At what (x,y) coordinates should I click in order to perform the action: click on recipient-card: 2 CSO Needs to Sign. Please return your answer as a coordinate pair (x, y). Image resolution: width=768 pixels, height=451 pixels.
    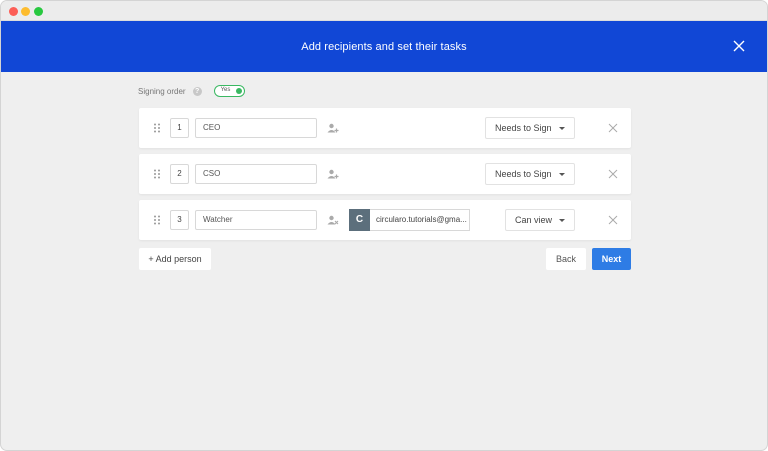
    Looking at the image, I should click on (385, 174).